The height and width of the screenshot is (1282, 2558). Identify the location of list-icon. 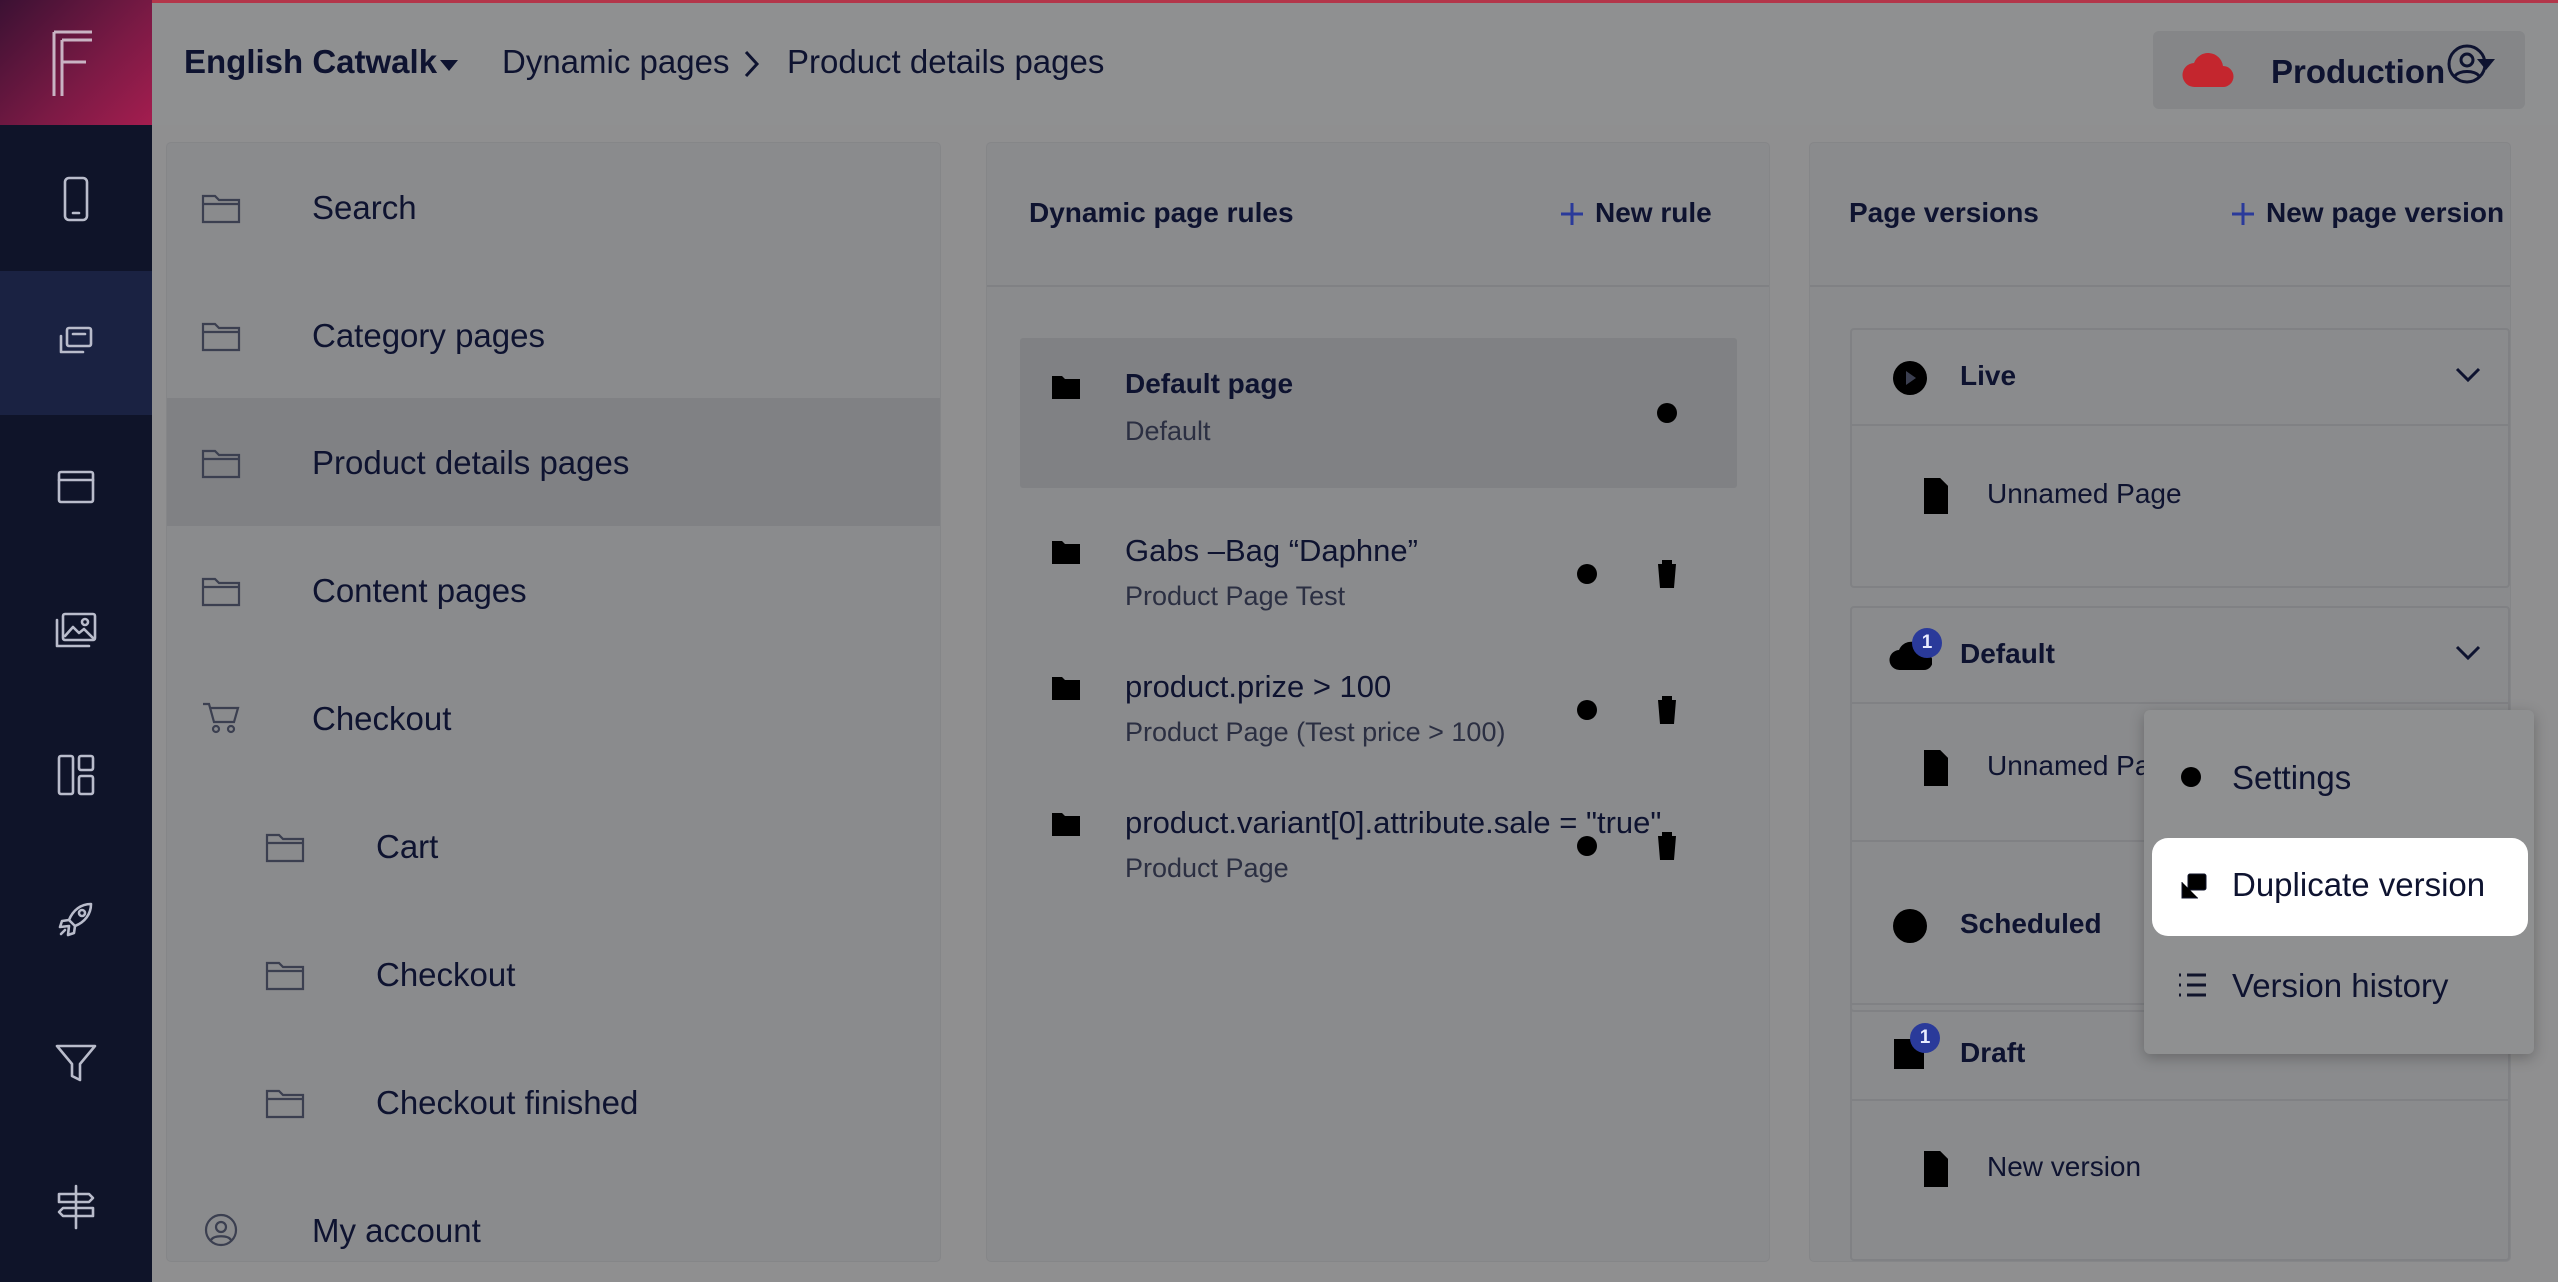
(2192, 985).